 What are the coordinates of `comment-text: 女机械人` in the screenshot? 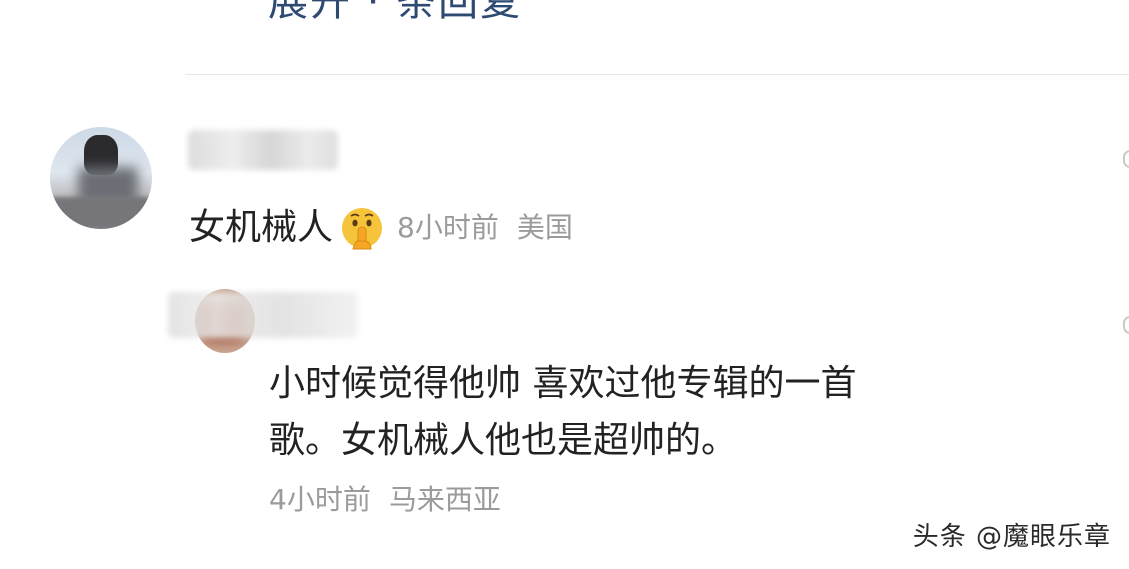 It's located at (261, 227).